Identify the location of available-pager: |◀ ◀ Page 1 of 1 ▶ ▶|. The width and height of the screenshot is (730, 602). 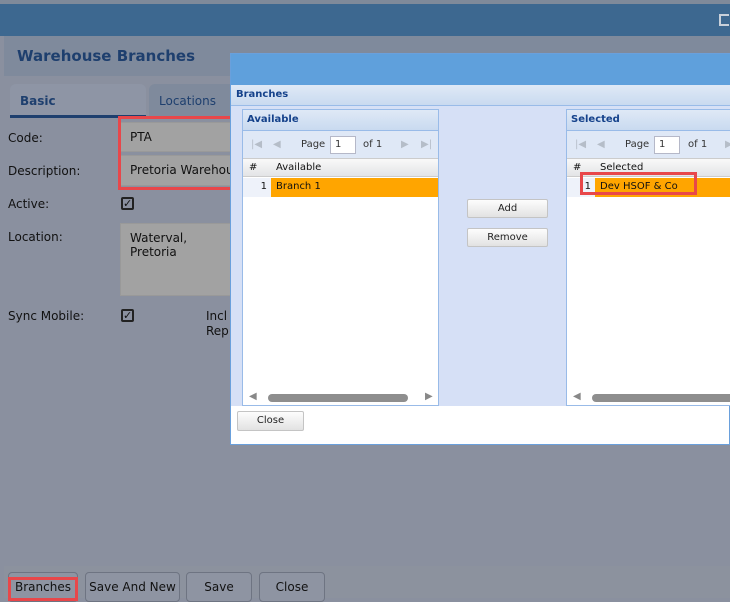
(340, 144).